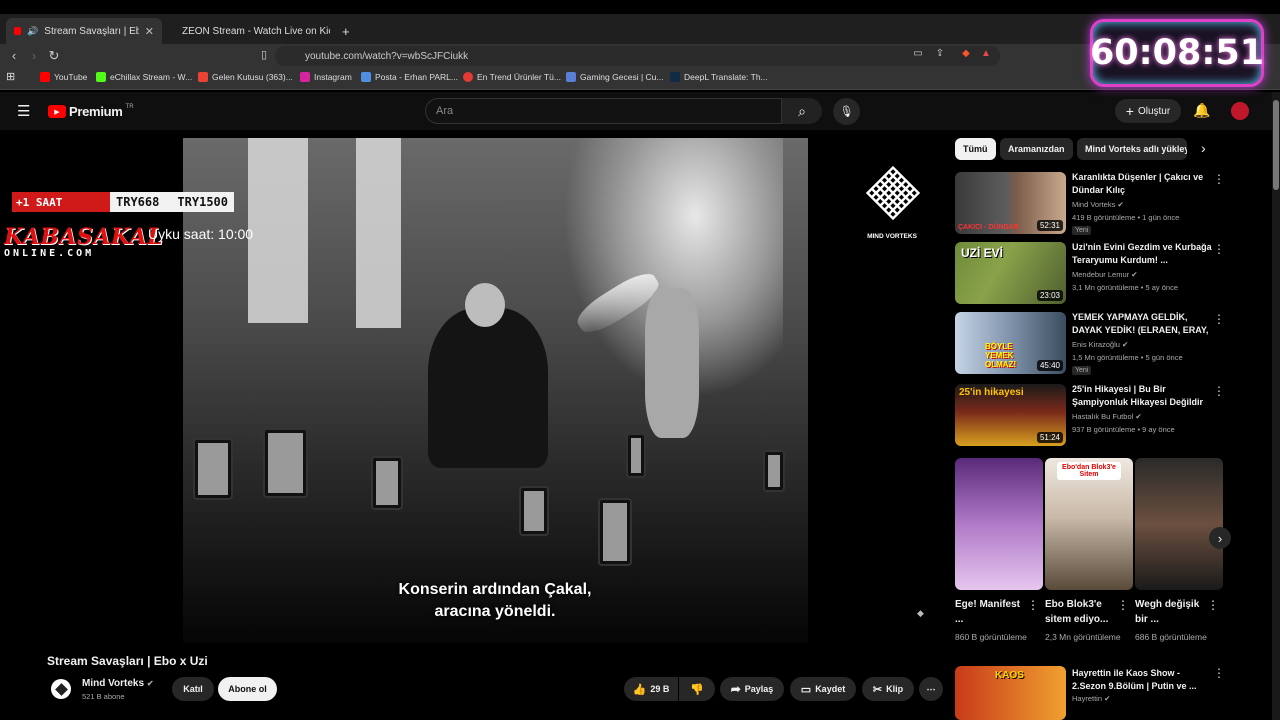 This screenshot has height=720, width=1280. What do you see at coordinates (1036, 149) in the screenshot?
I see `chip-from-search: Aramanızdan` at bounding box center [1036, 149].